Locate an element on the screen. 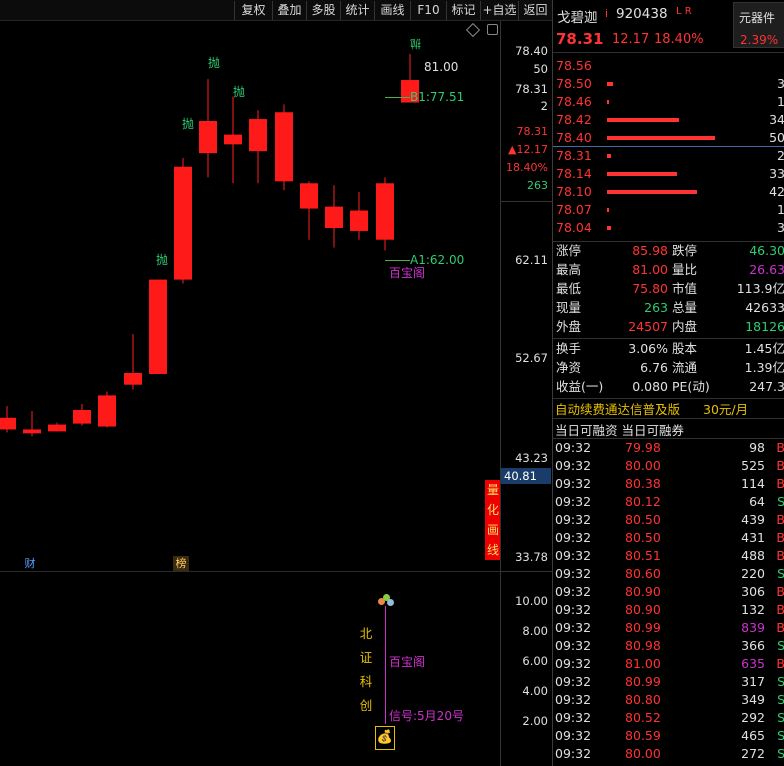  balloon-icon is located at coordinates (386, 602).